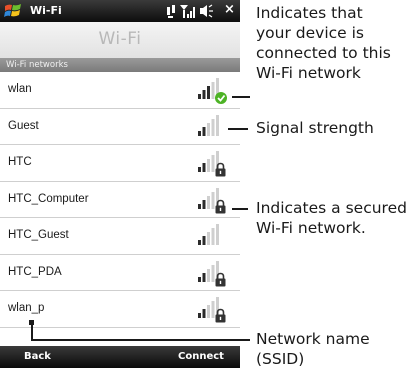 This screenshot has width=420, height=369. Describe the element at coordinates (120, 236) in the screenshot. I see `network-row: HTC_Guest` at that location.